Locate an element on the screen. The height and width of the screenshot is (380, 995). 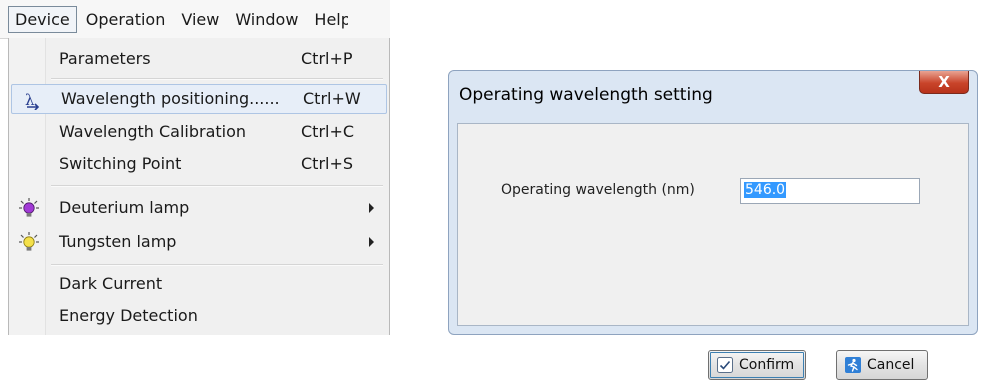
menu-help: Help is located at coordinates (327, 19).